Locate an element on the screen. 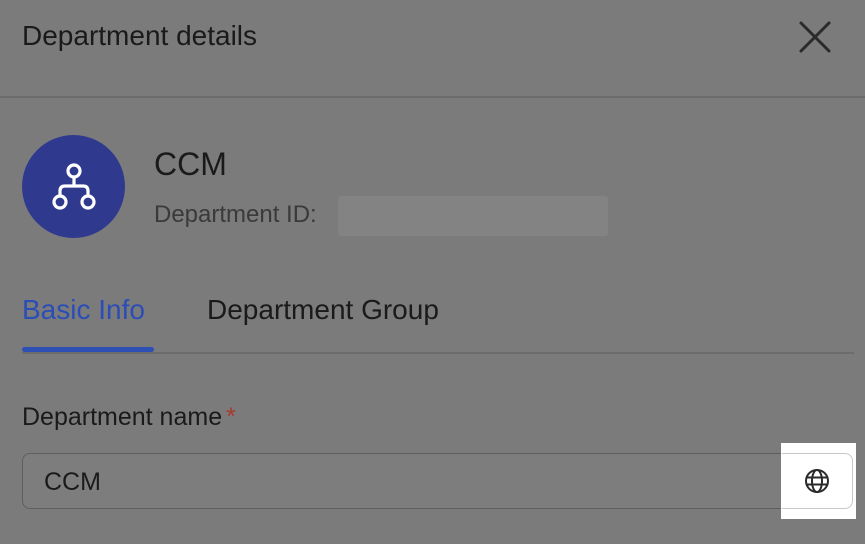  dialog-title: Department details is located at coordinates (140, 35).